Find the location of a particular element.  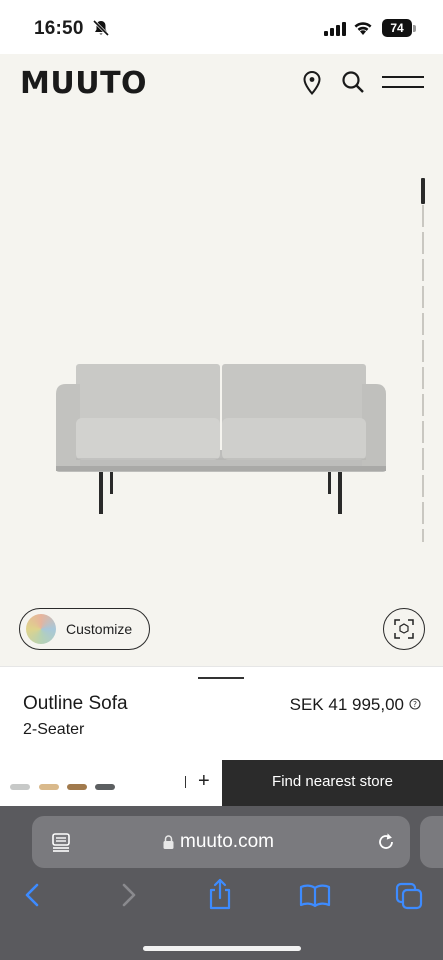

reader-mode-icon is located at coordinates (61, 842).